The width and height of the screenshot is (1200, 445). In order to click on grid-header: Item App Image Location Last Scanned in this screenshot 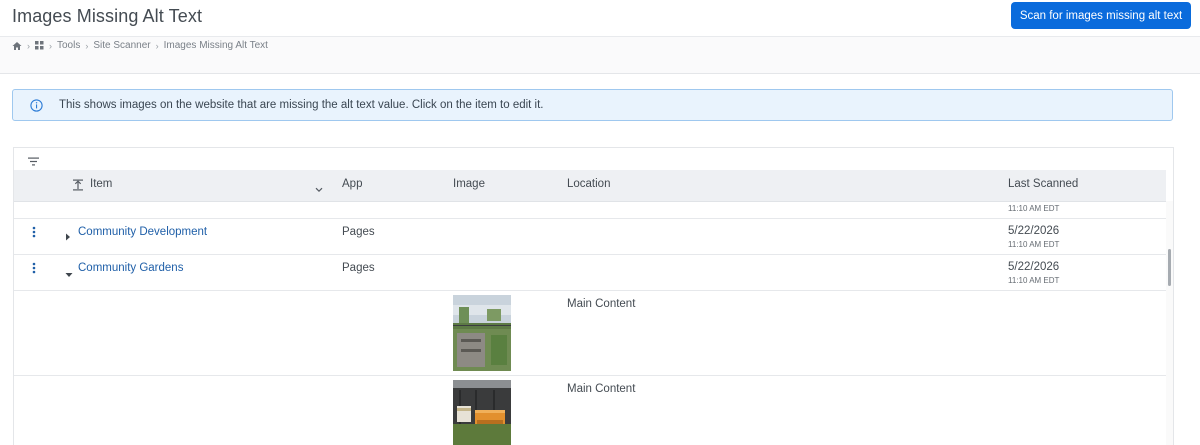, I will do `click(590, 186)`.